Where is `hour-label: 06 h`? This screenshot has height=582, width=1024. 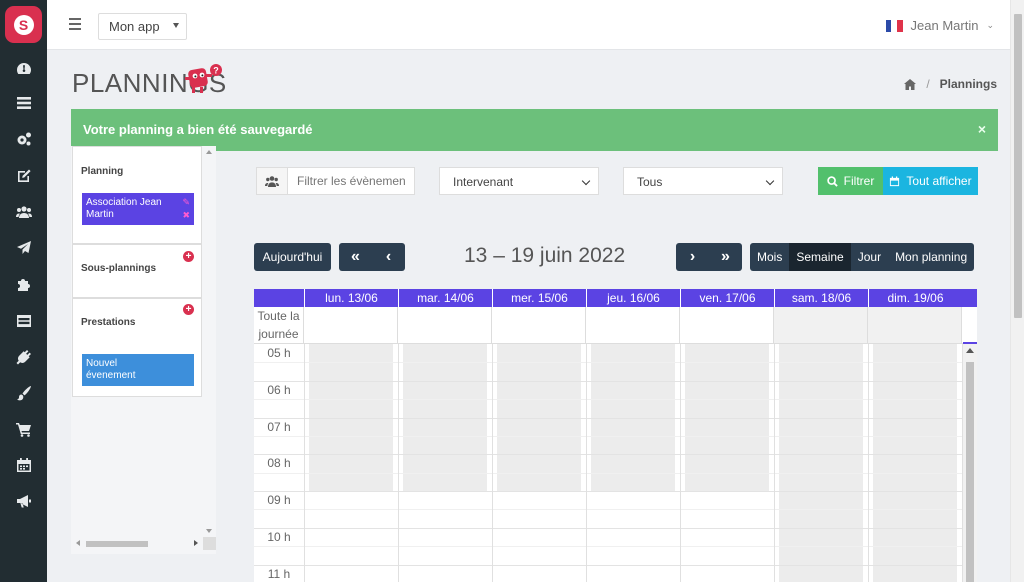 hour-label: 06 h is located at coordinates (279, 390).